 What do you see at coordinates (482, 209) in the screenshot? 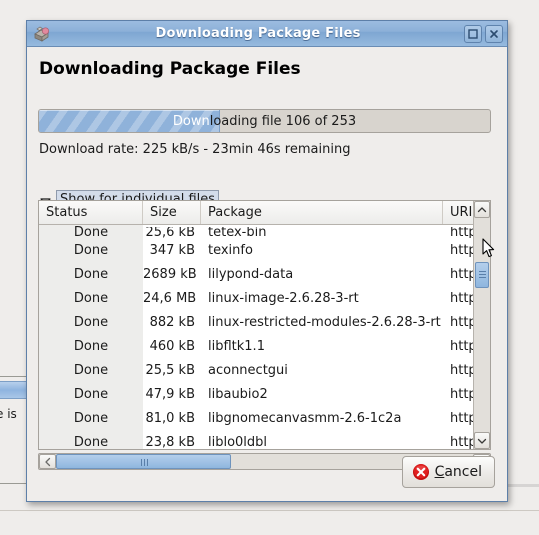
I see `chevron-up-icon` at bounding box center [482, 209].